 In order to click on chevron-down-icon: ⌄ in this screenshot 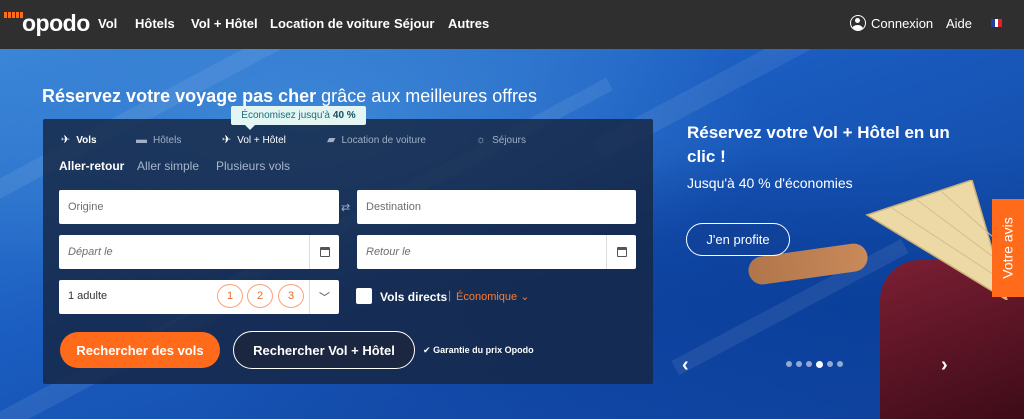, I will do `click(525, 297)`.